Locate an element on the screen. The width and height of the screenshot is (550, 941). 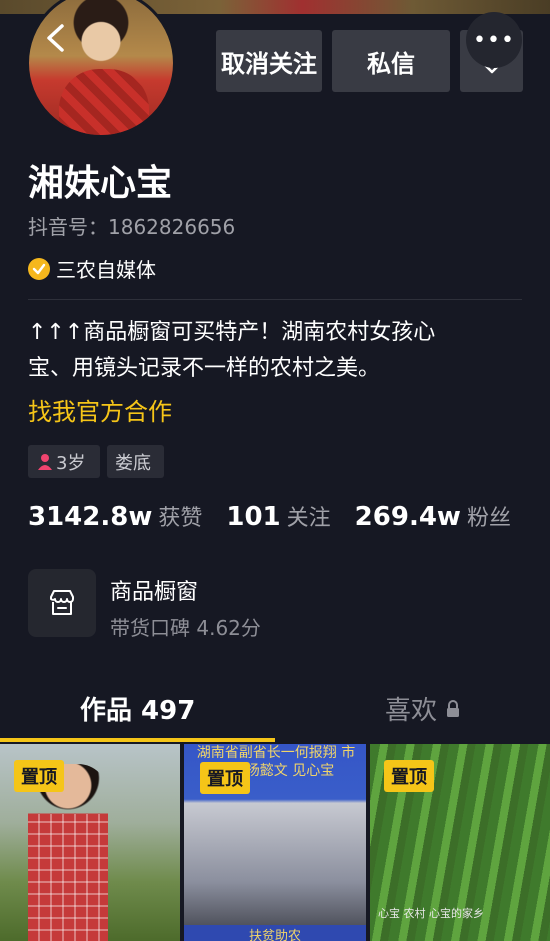
tab-works: 作品 497 is located at coordinates (137, 708).